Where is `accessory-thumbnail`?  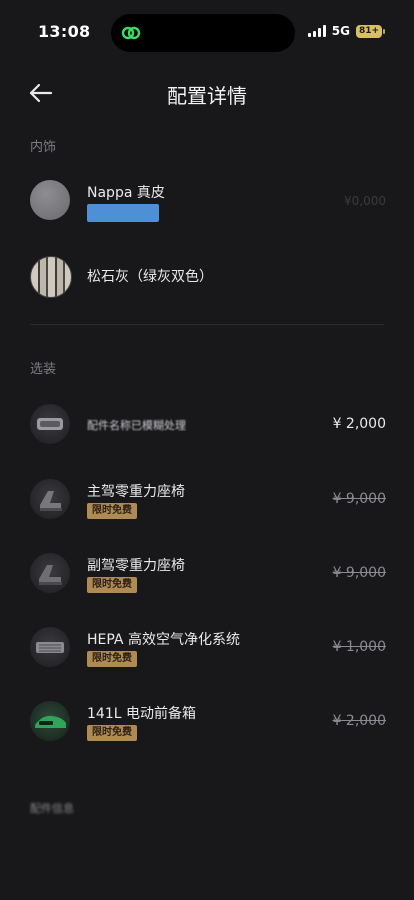 accessory-thumbnail is located at coordinates (50, 424).